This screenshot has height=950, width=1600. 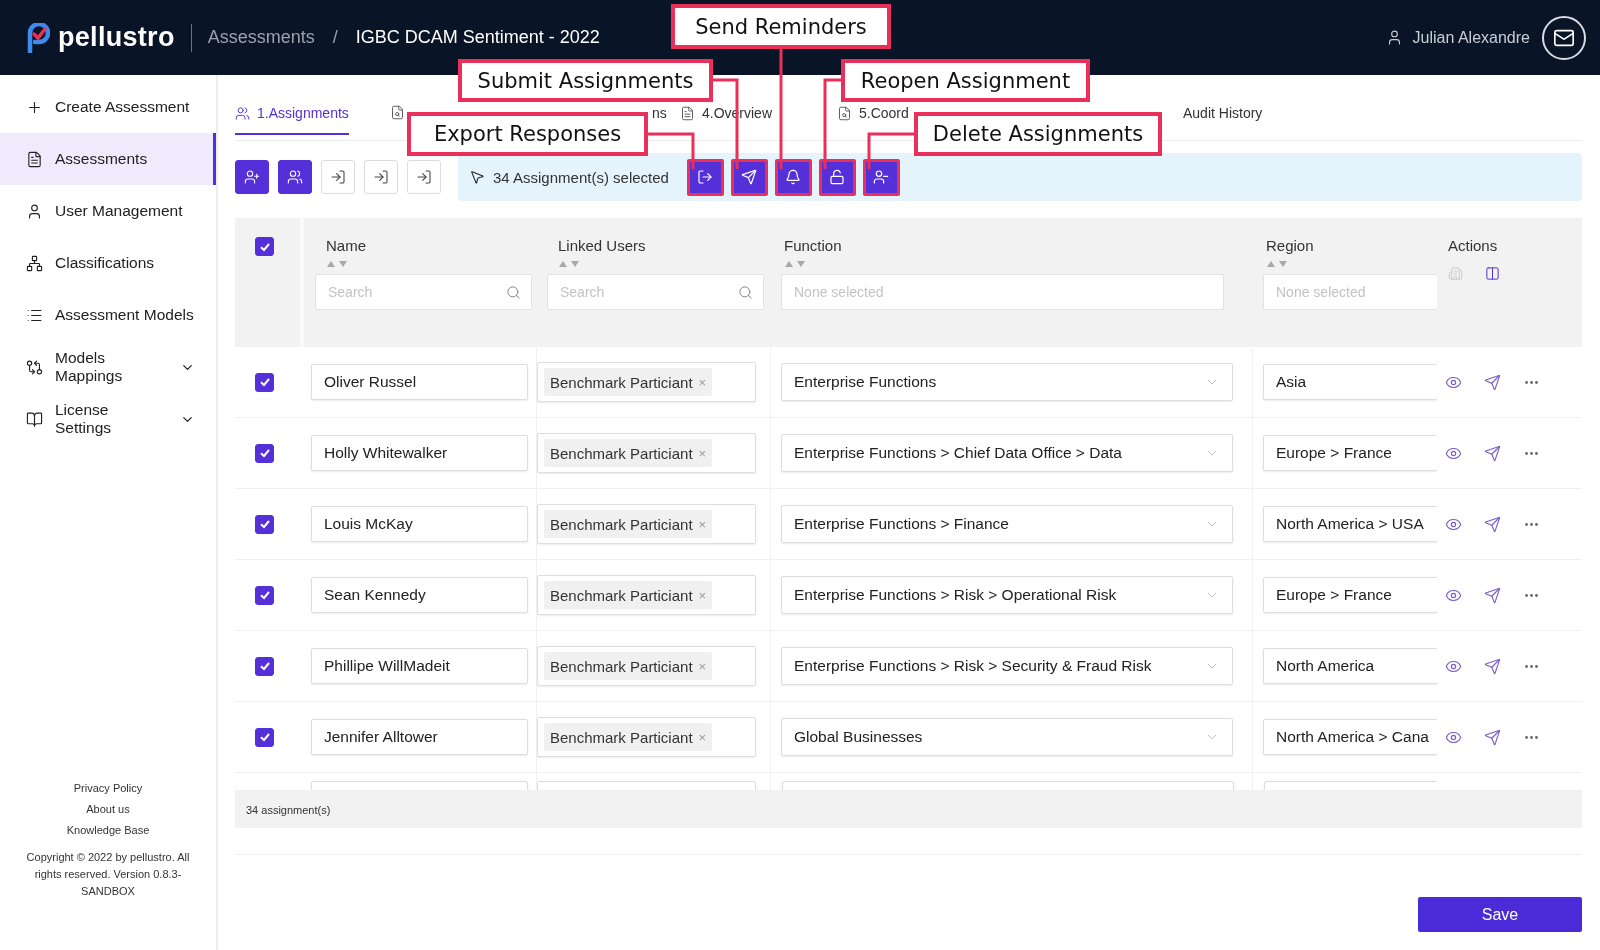 I want to click on name-field: Holly Whitewalker, so click(x=419, y=453).